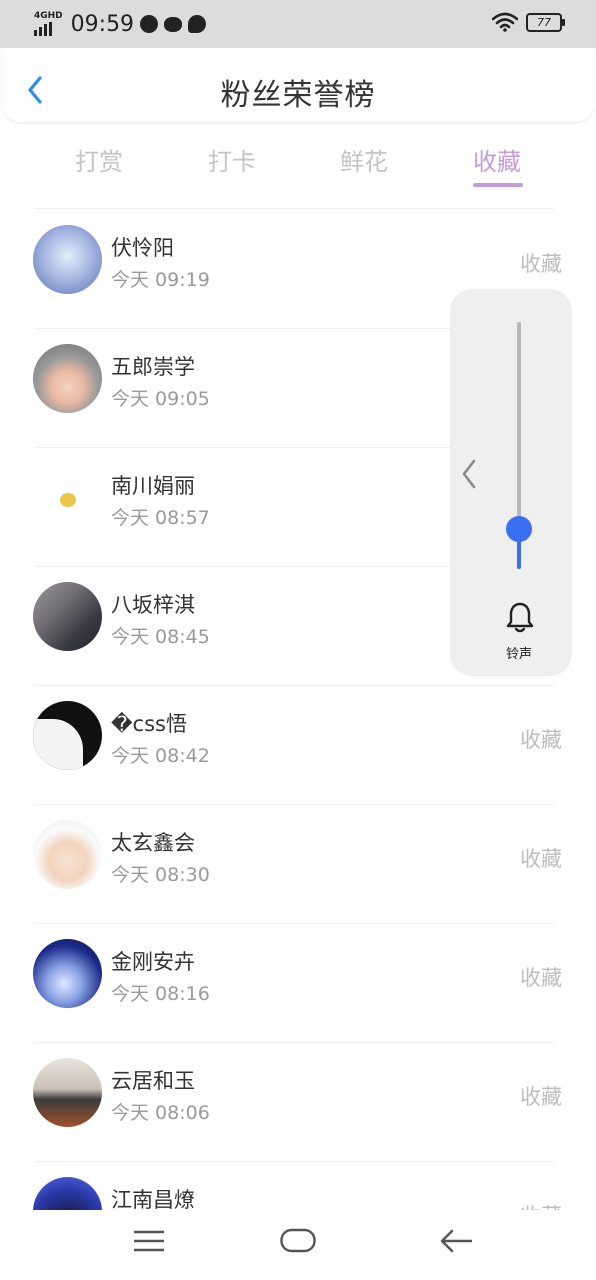 This screenshot has height=1280, width=596. What do you see at coordinates (160, 1113) in the screenshot?
I see `fan-time: 今天 08:06` at bounding box center [160, 1113].